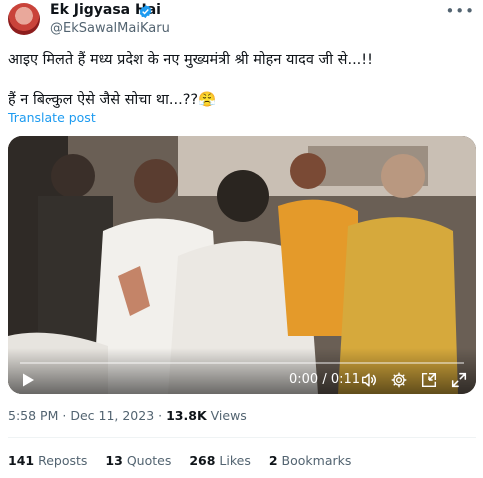 This screenshot has height=478, width=483. I want to click on tweet-header: Ek Jigyasa Hai @EkSawalMaiKaru •••, so click(241, 22).